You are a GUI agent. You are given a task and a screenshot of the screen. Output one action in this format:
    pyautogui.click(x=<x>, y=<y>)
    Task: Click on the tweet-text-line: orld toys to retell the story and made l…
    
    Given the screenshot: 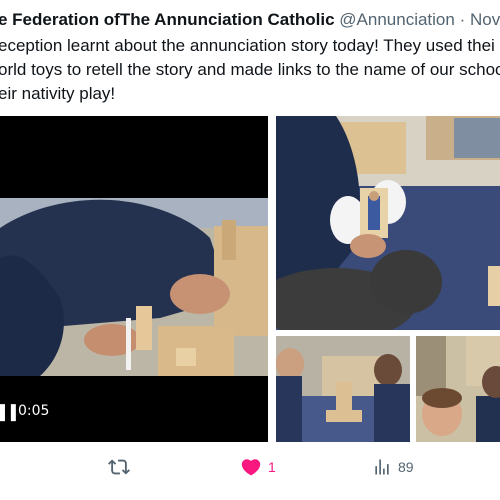 What is the action you would take?
    pyautogui.click(x=250, y=69)
    